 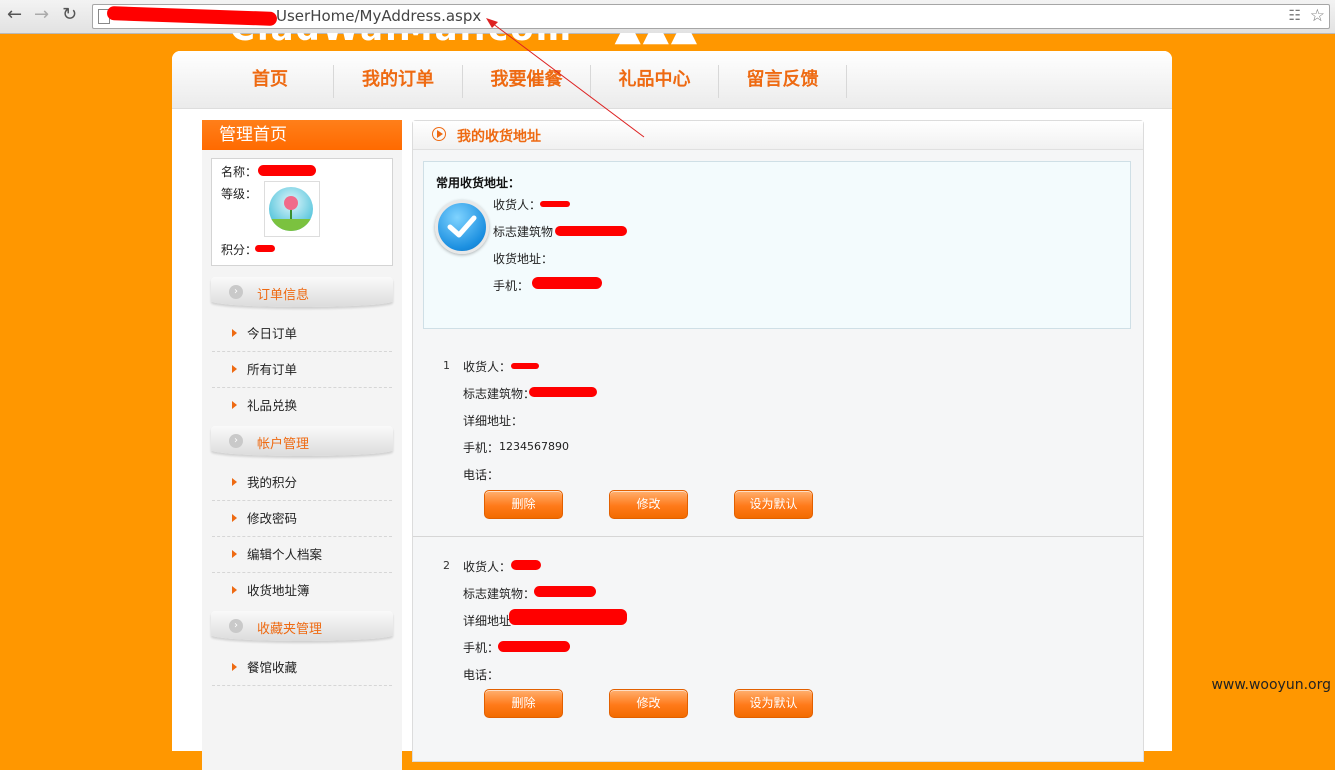 I want to click on menu-all-orders: 所有订单, so click(x=302, y=370).